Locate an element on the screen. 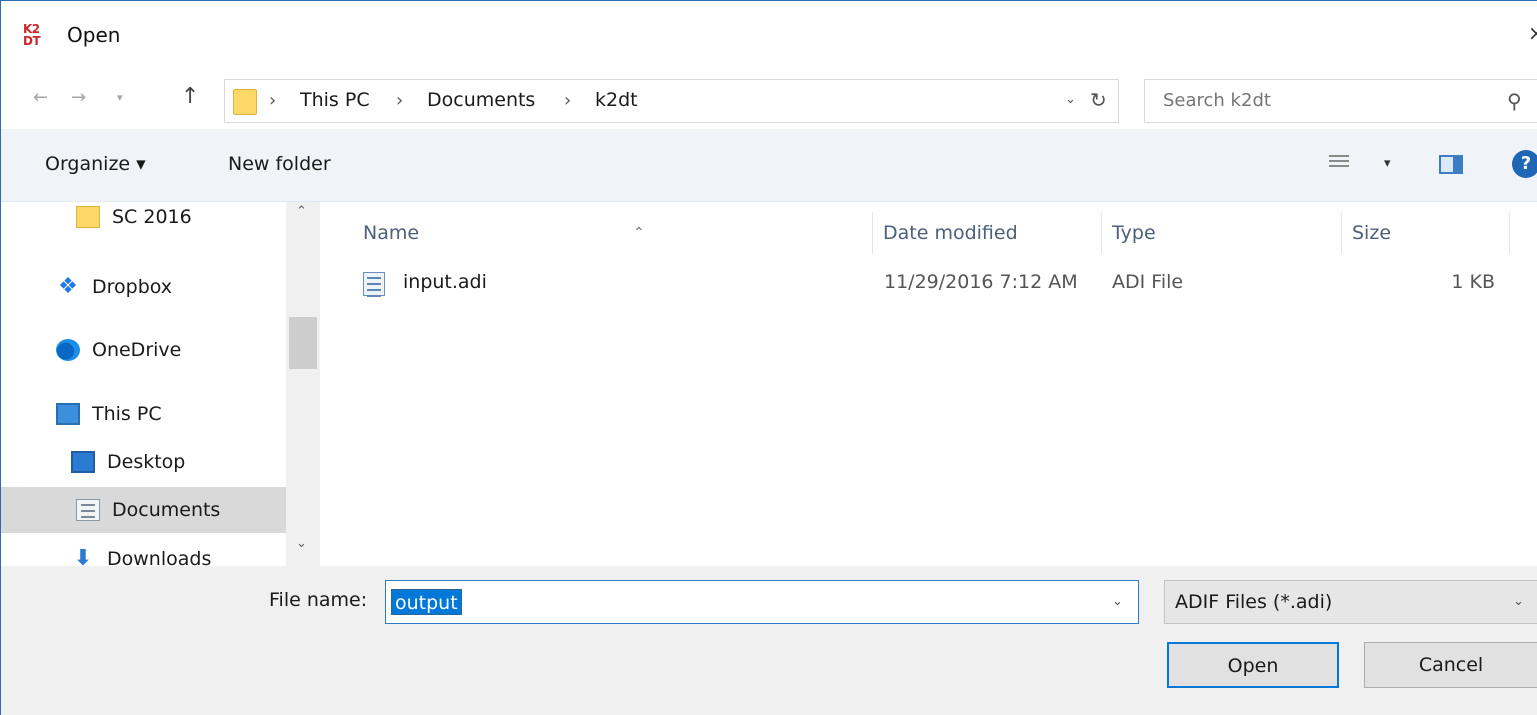 Image resolution: width=1537 pixels, height=715 pixels. sidebar-scrollbar: ⌃ ⌄ is located at coordinates (303, 384).